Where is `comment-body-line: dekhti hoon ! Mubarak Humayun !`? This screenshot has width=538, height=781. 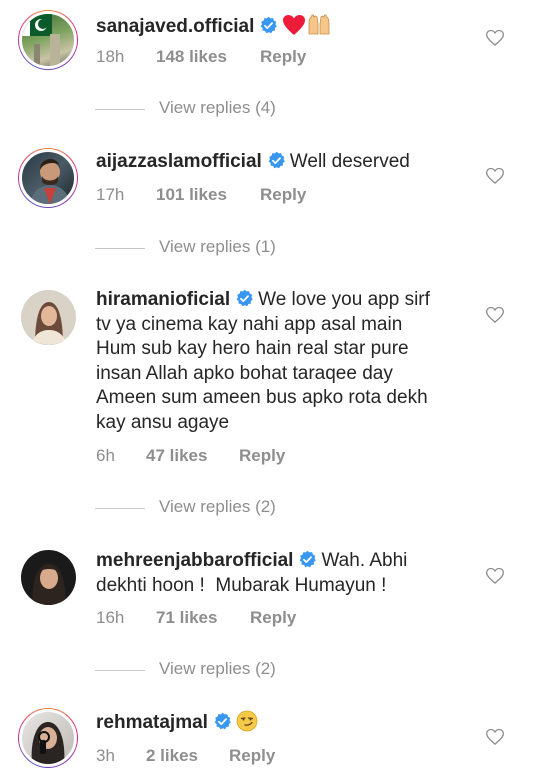 comment-body-line: dekhti hoon ! Mubarak Humayun ! is located at coordinates (241, 585).